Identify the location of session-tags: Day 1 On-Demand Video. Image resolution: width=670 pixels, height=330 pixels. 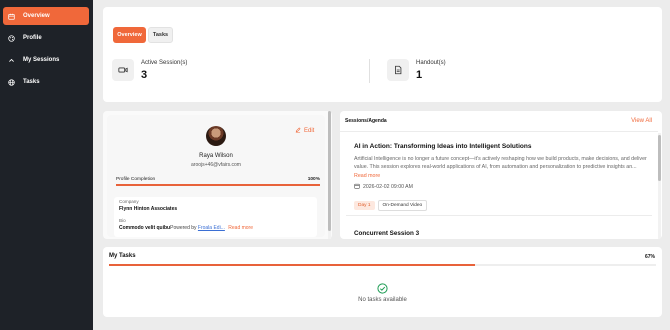
(392, 202).